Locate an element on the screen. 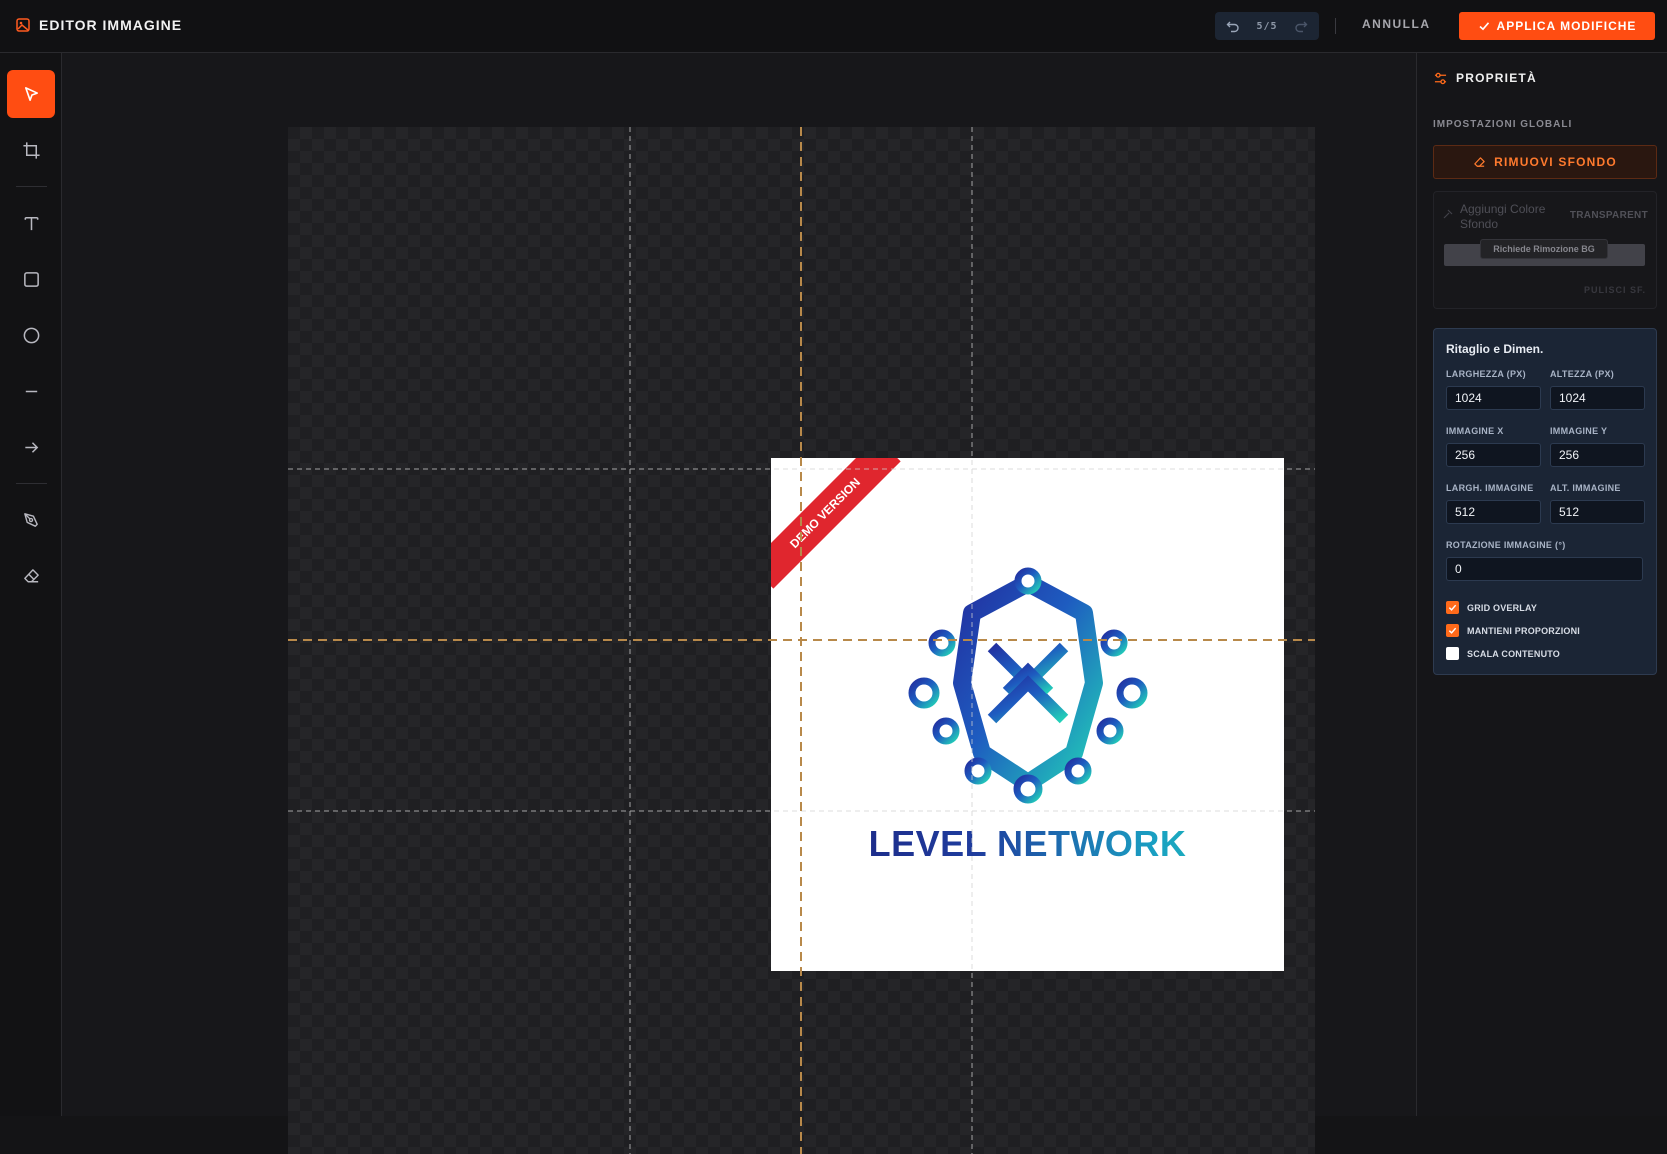 This screenshot has width=1667, height=1154. logo-wordmark: LEVEL NETWORK is located at coordinates (1027, 844).